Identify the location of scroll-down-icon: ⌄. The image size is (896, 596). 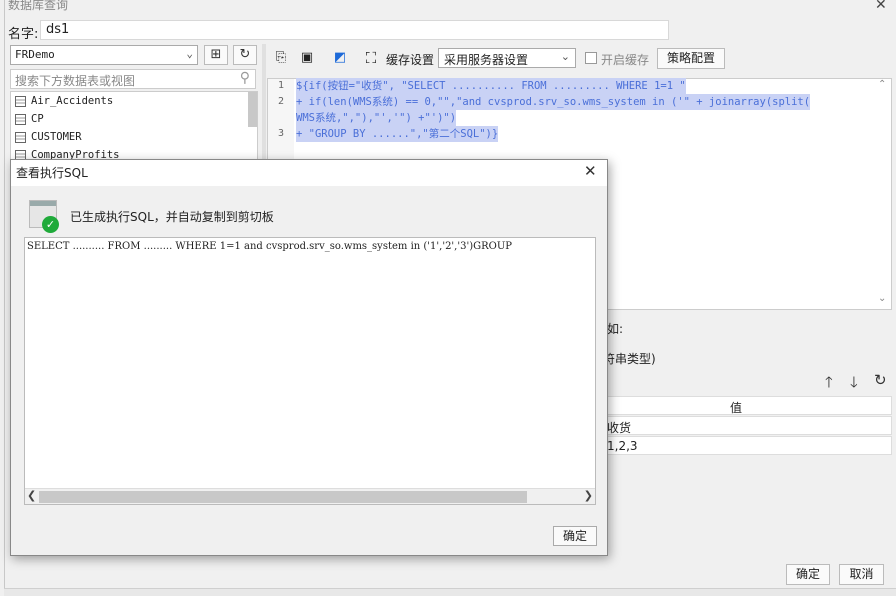
(882, 298).